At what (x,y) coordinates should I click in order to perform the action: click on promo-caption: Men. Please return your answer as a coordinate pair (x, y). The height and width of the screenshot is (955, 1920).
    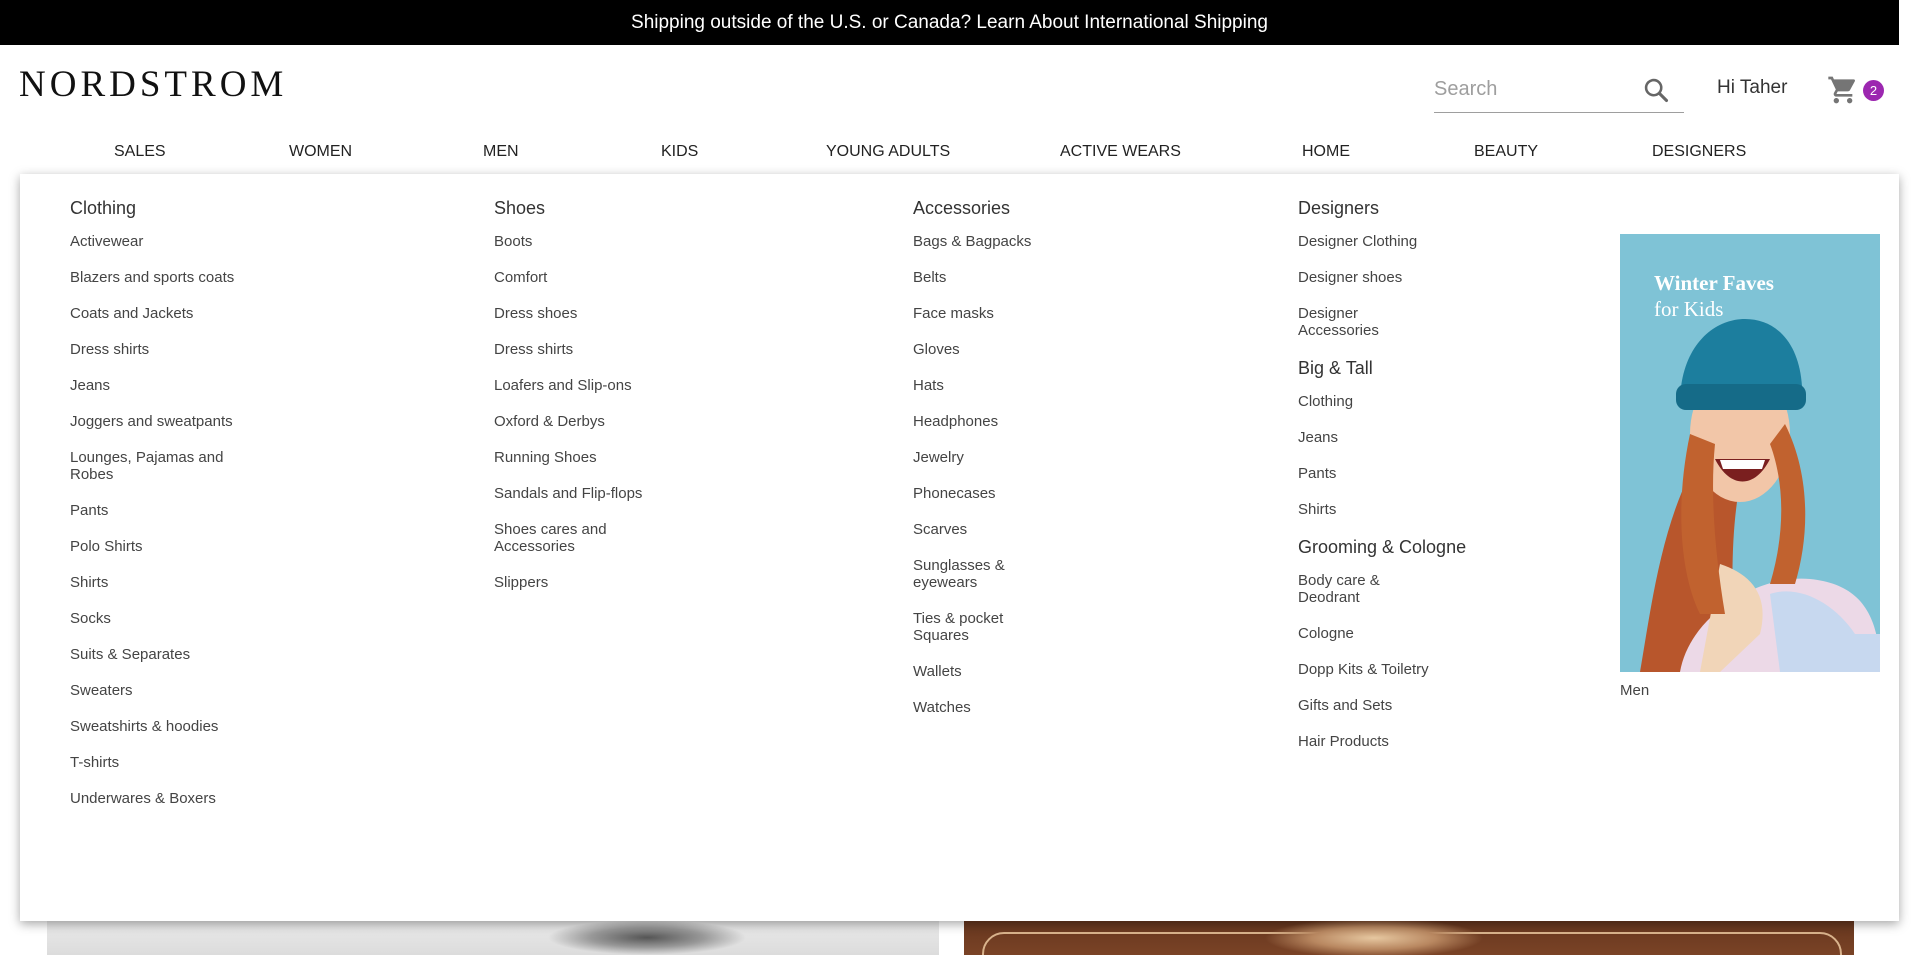
    Looking at the image, I should click on (1750, 690).